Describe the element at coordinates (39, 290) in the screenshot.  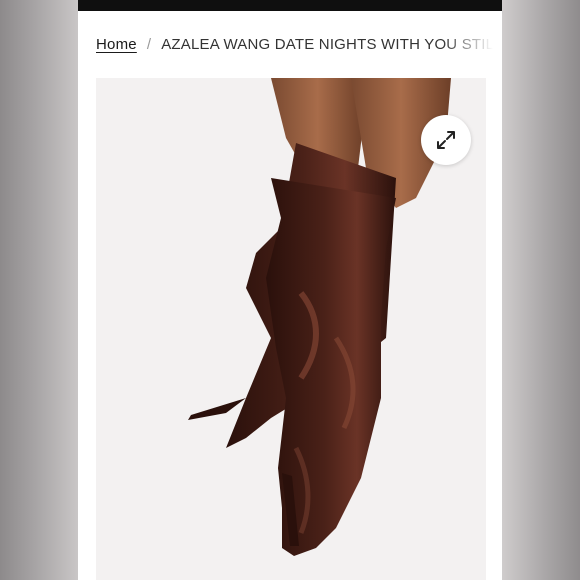
I see `background-blur-left` at that location.